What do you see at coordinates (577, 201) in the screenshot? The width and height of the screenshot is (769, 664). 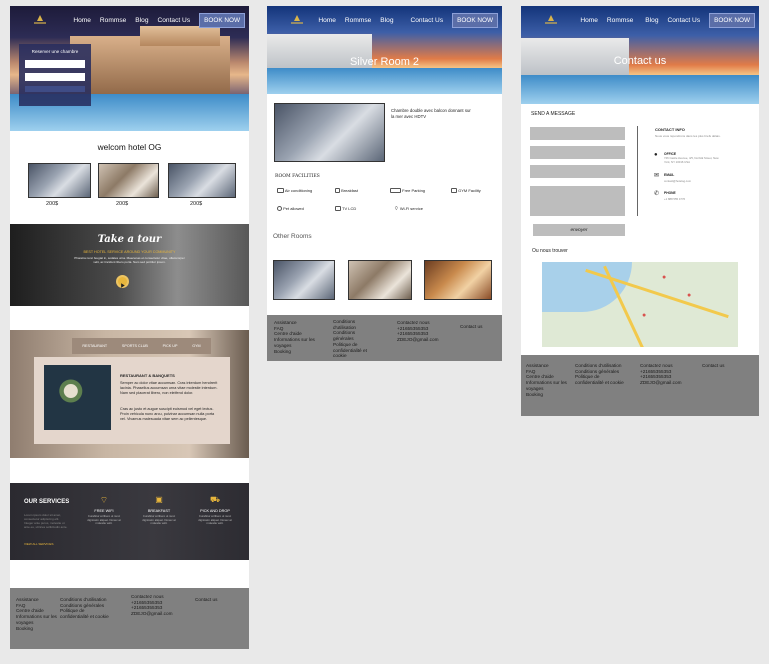 I see `message-field` at bounding box center [577, 201].